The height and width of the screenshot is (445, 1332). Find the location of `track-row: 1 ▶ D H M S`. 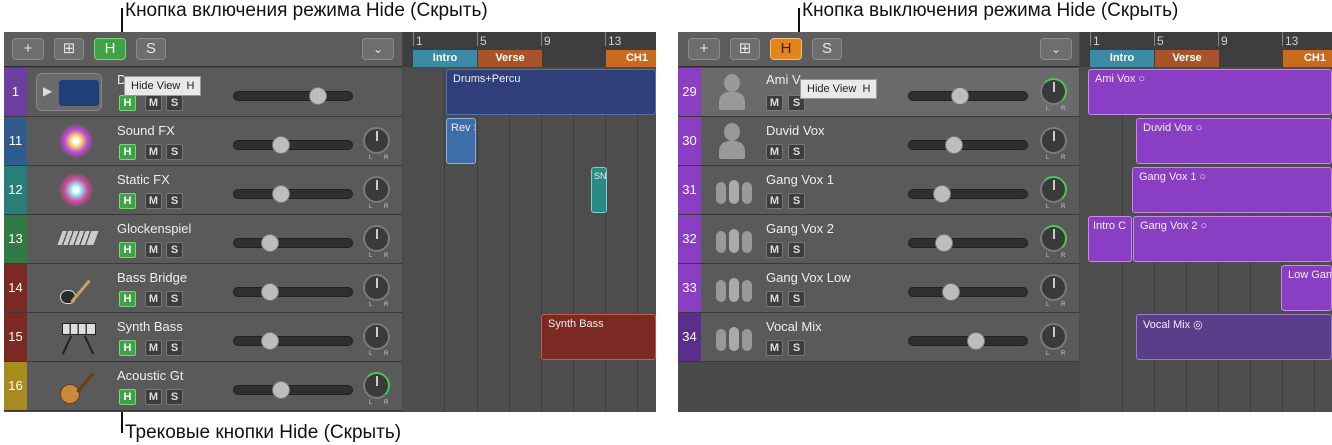

track-row: 1 ▶ D H M S is located at coordinates (203, 92).